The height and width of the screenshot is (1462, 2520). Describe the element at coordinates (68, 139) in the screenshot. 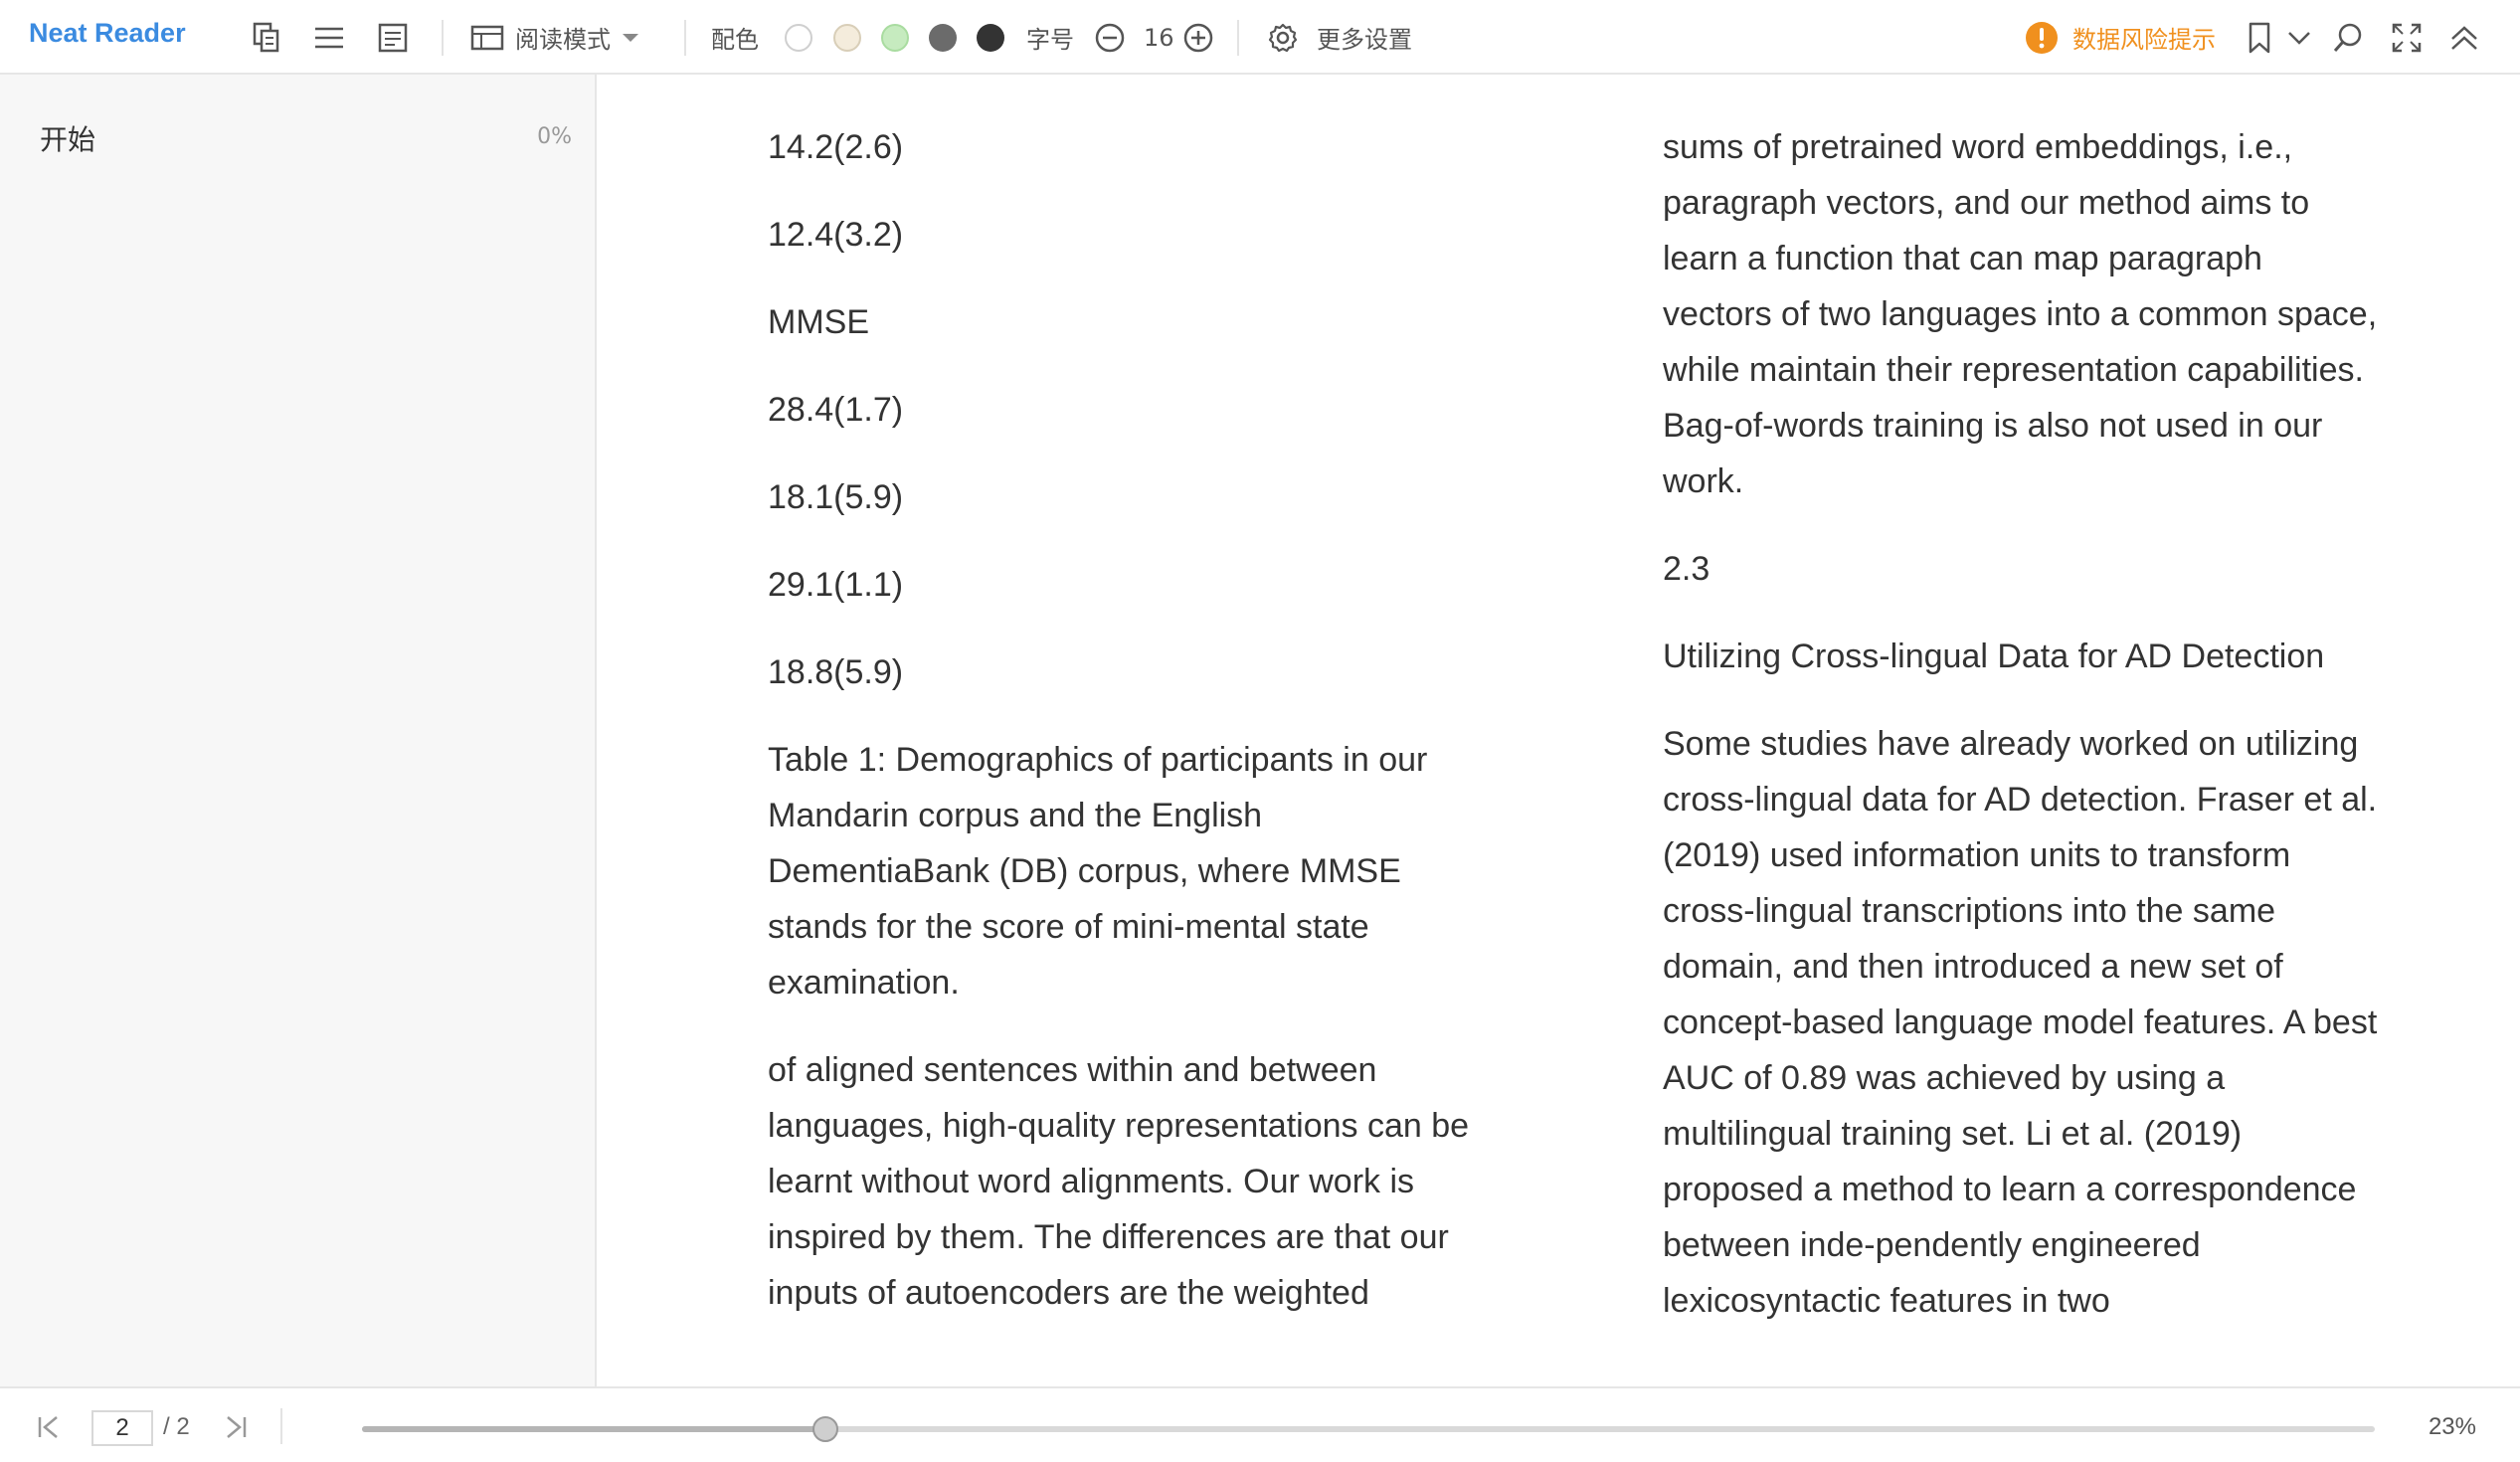

I see `toc-item-label: 开始` at that location.